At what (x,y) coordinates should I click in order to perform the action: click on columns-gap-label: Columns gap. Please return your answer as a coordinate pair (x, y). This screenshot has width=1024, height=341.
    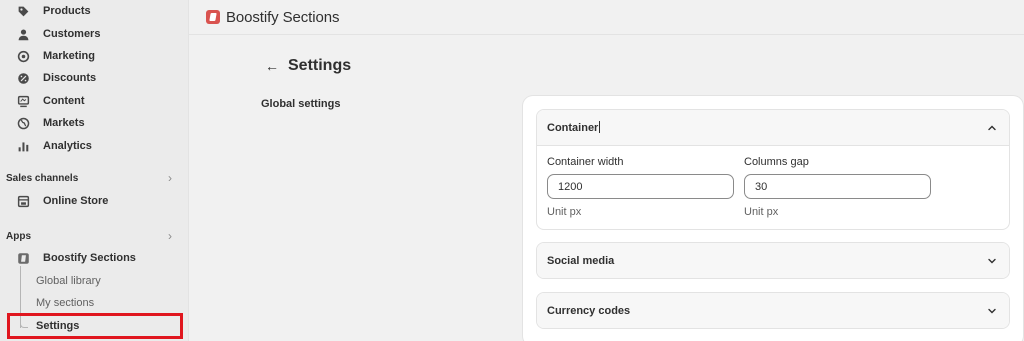
    Looking at the image, I should click on (776, 162).